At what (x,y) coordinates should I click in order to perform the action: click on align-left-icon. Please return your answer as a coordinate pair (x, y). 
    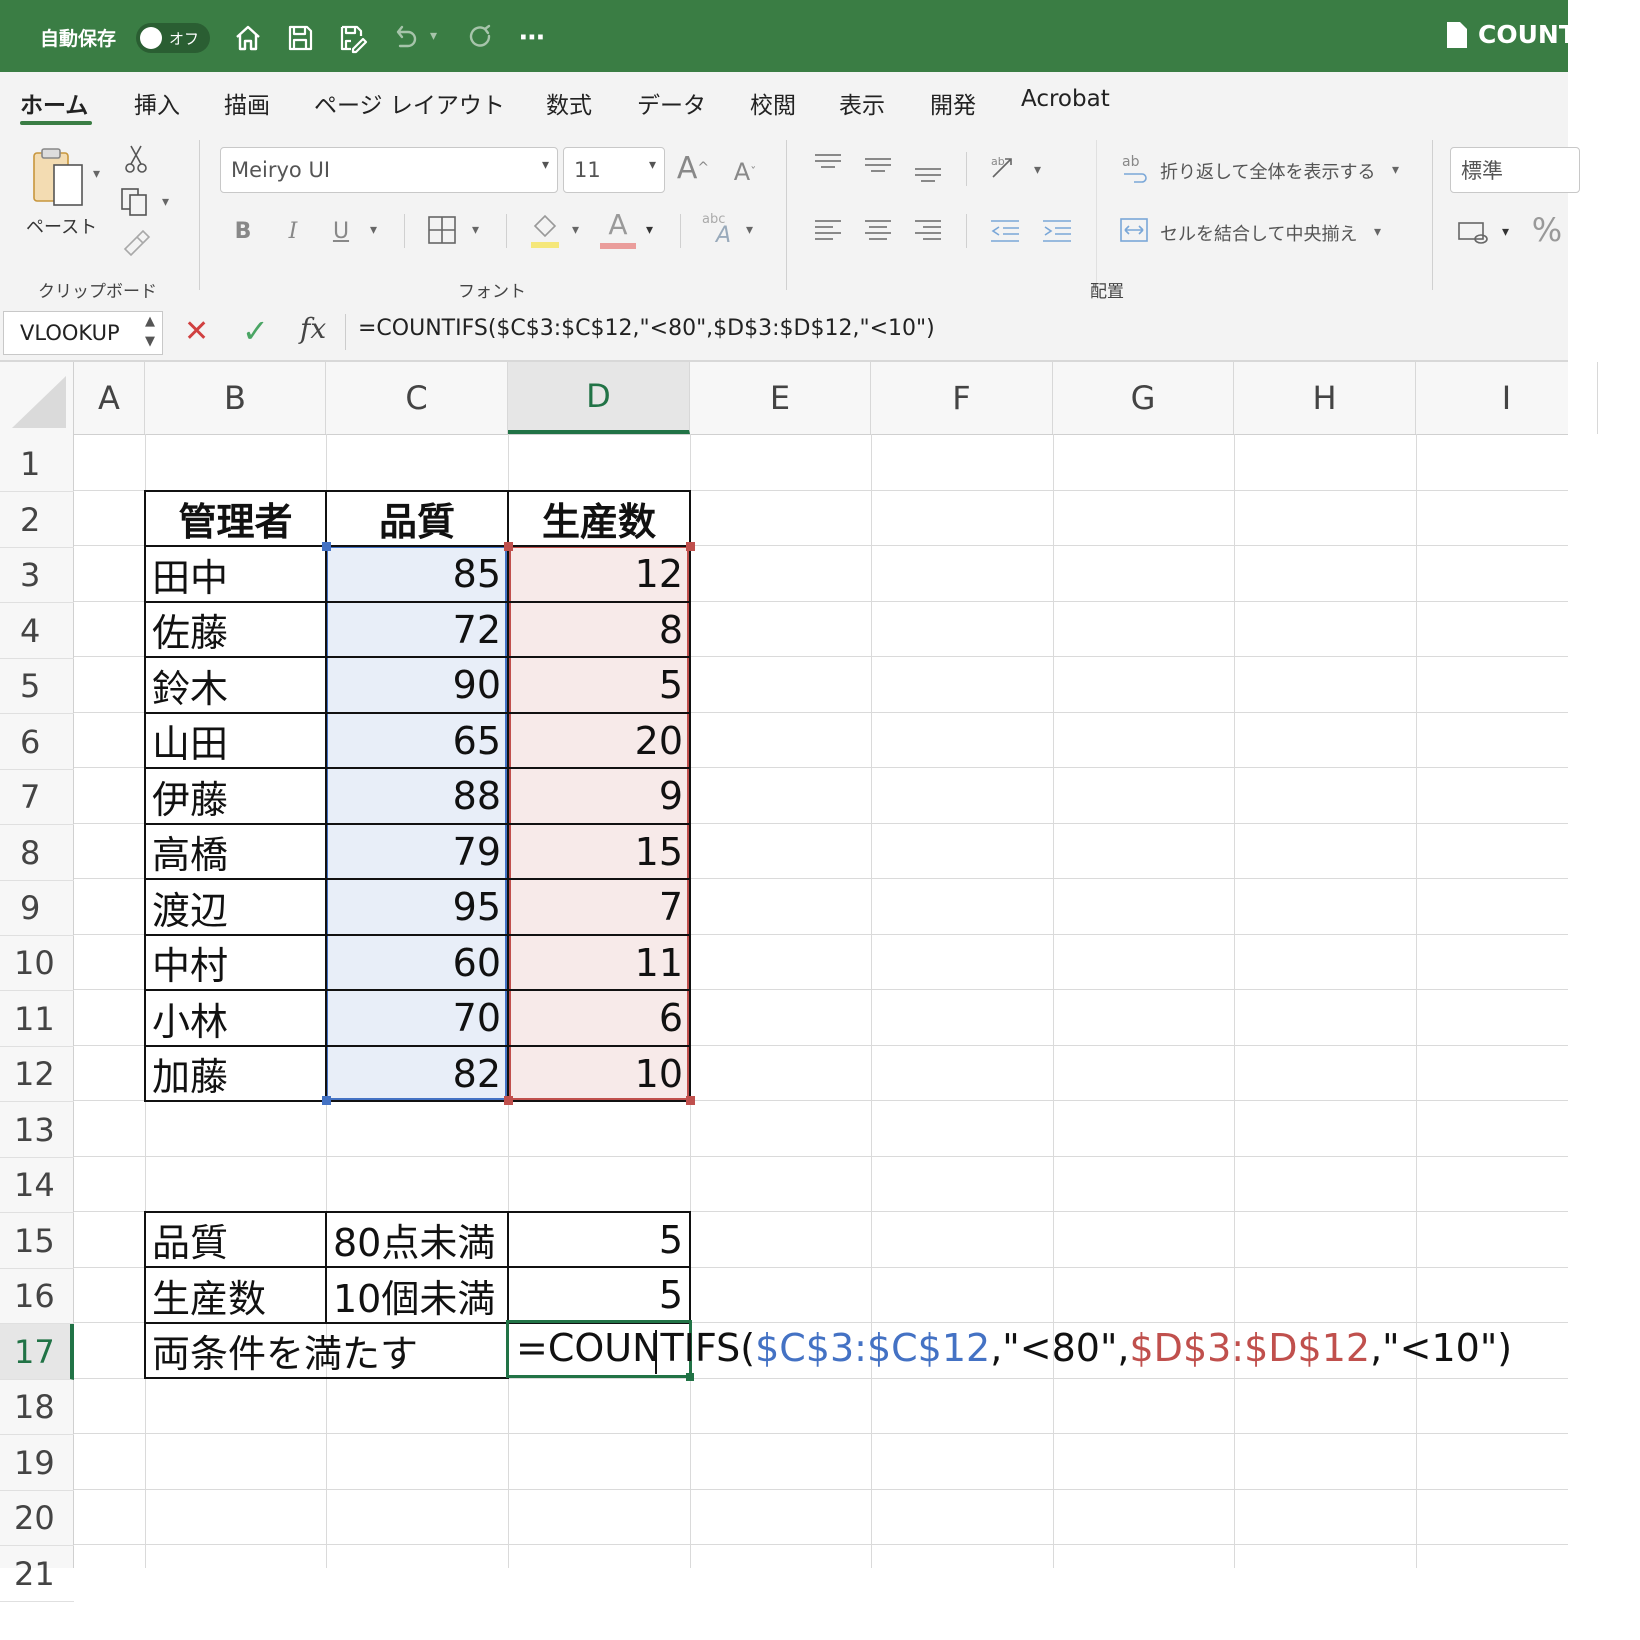
    Looking at the image, I should click on (828, 231).